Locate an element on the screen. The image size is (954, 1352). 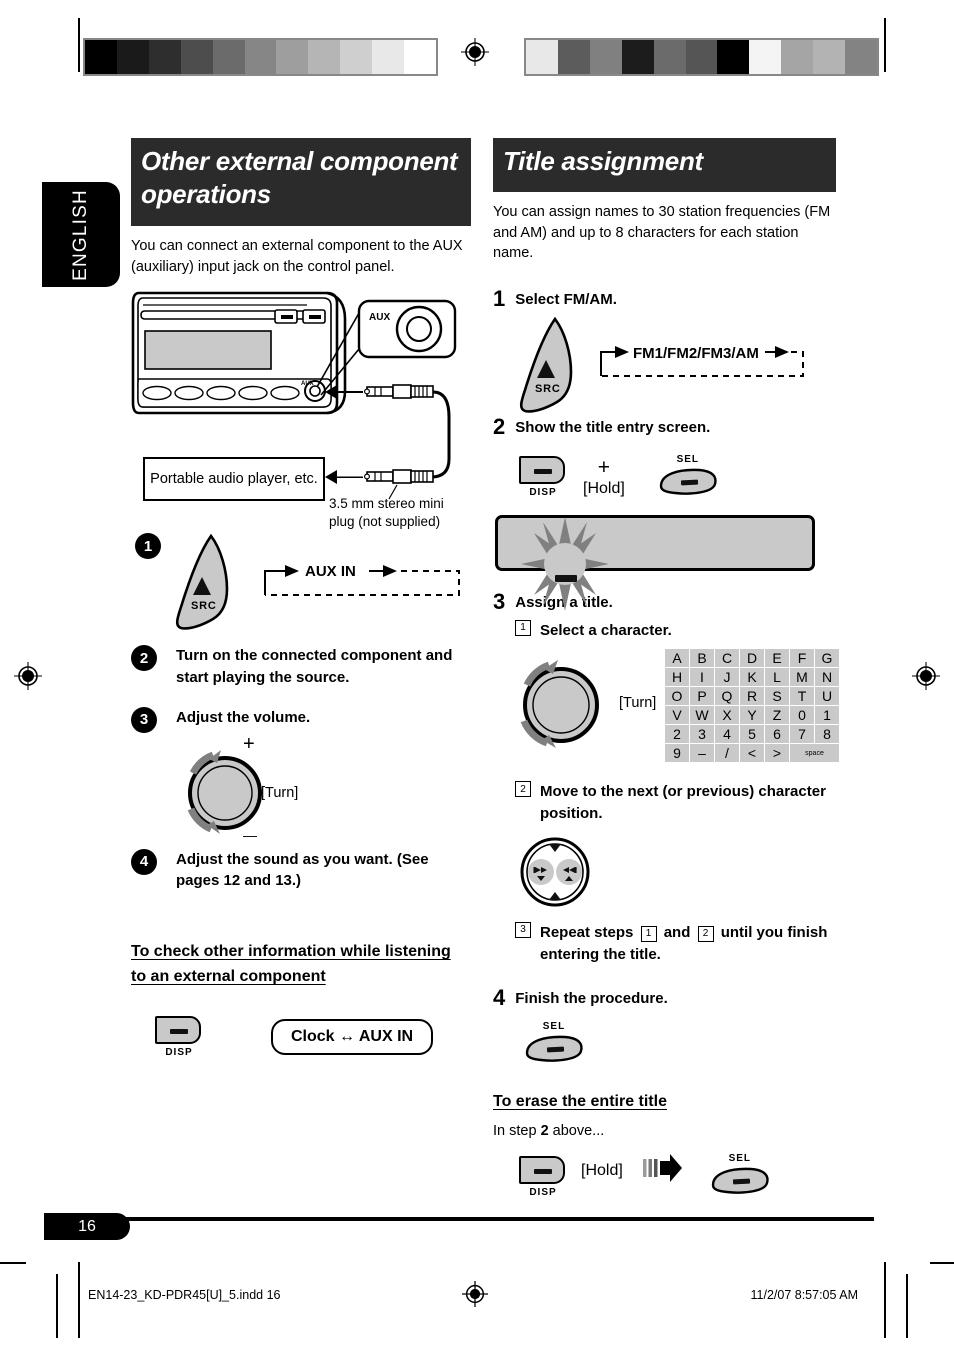
character-cell: space is located at coordinates (814, 753).